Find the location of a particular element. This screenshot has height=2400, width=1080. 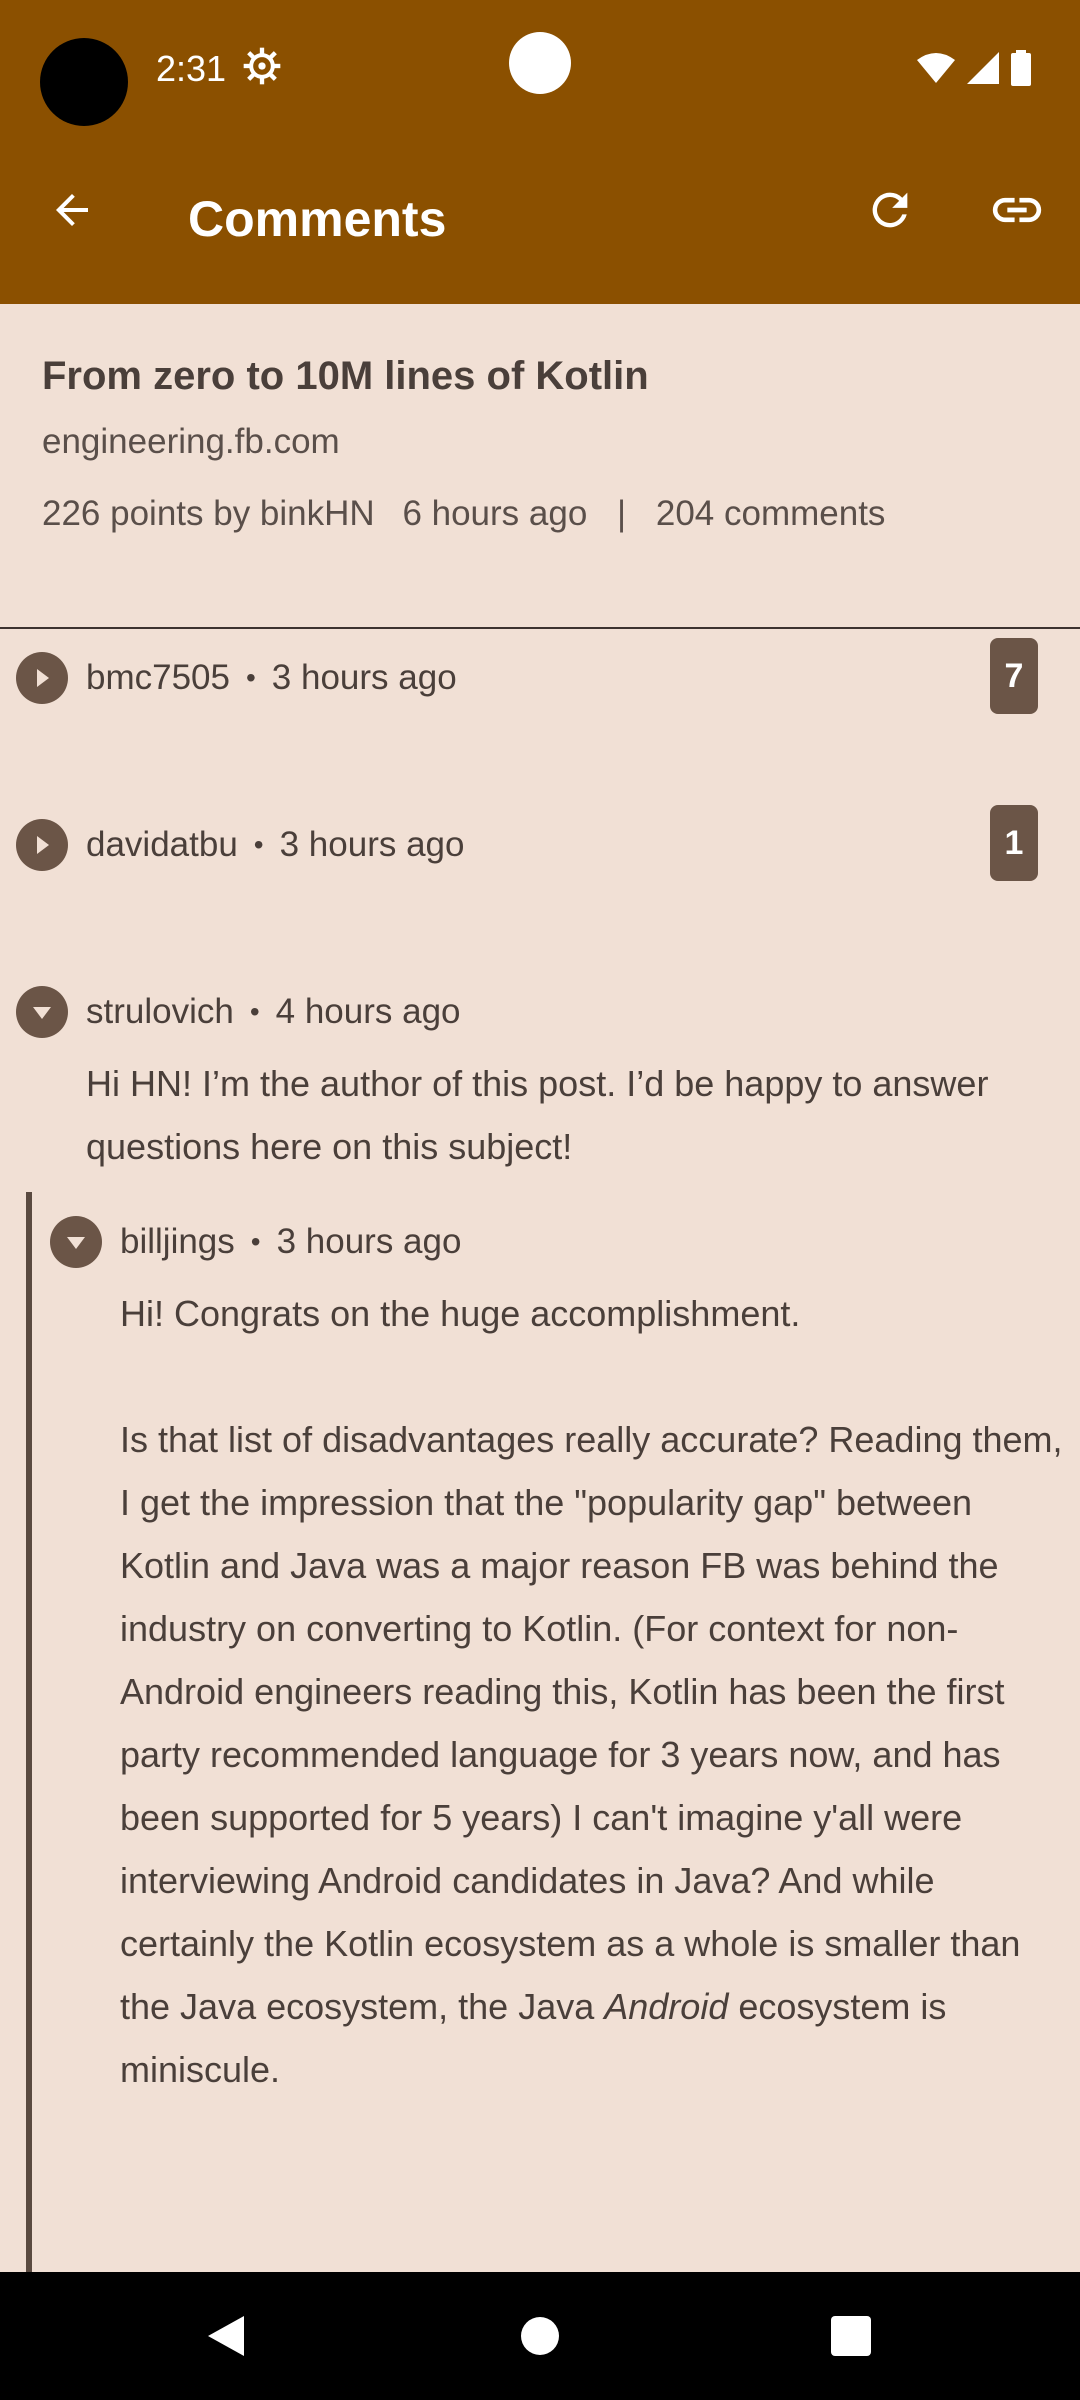

refresh-button is located at coordinates (890, 212).